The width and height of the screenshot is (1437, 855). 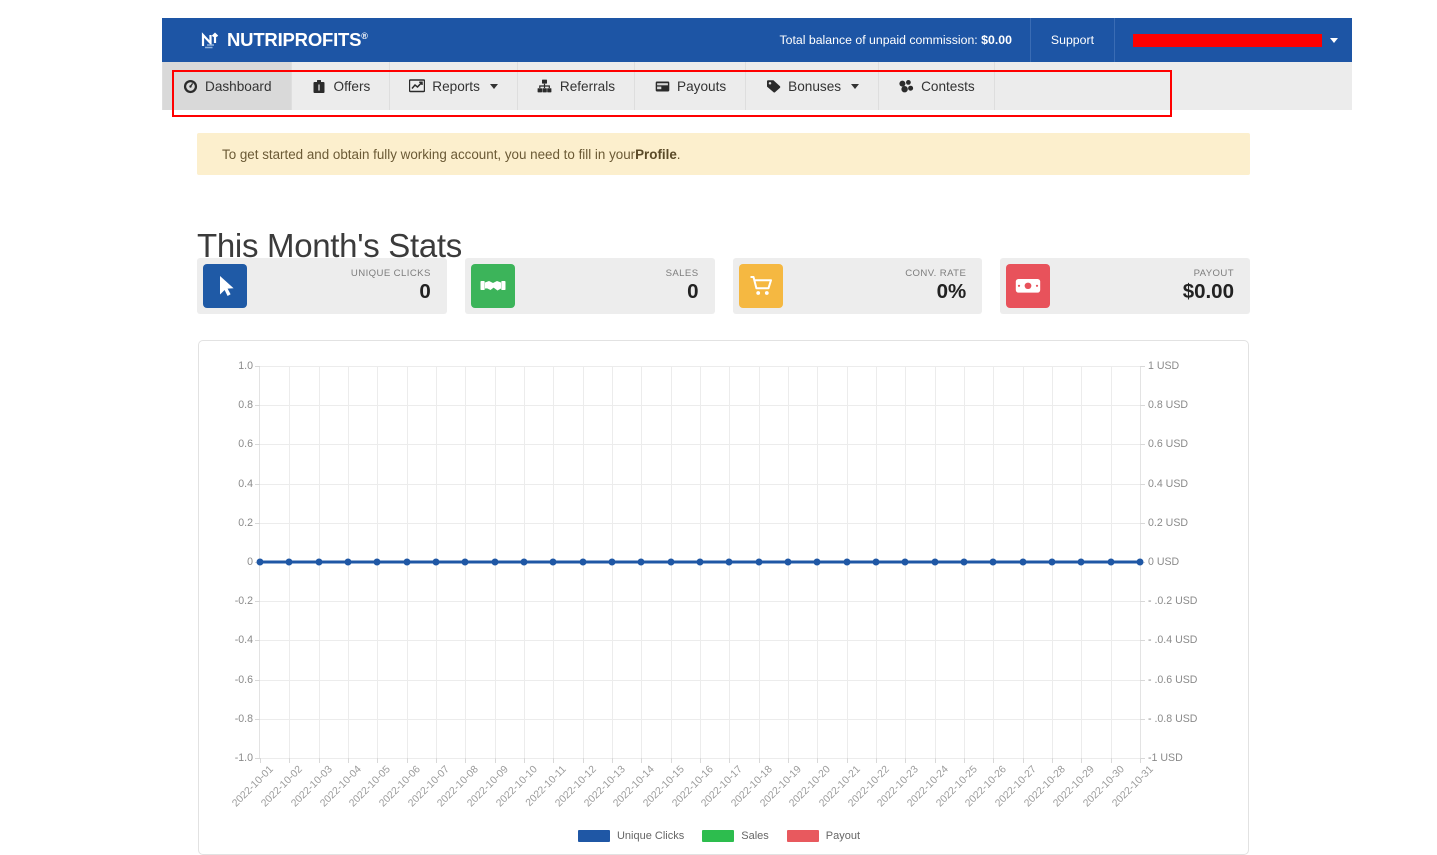 What do you see at coordinates (1208, 292) in the screenshot?
I see `stat-value: $0.00` at bounding box center [1208, 292].